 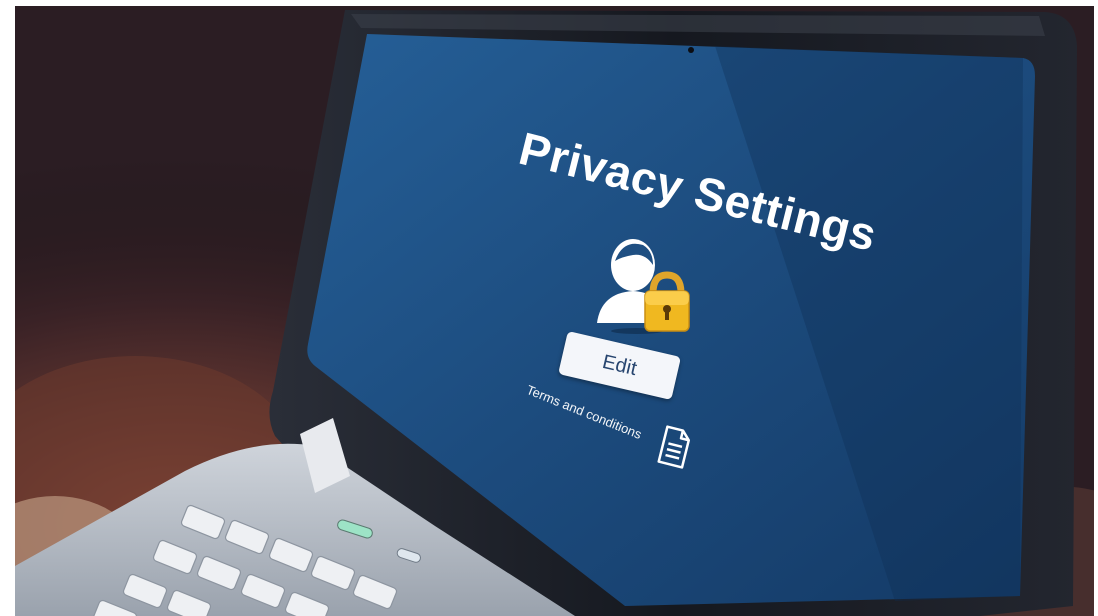 I want to click on user-lock-graphic, so click(x=643, y=286).